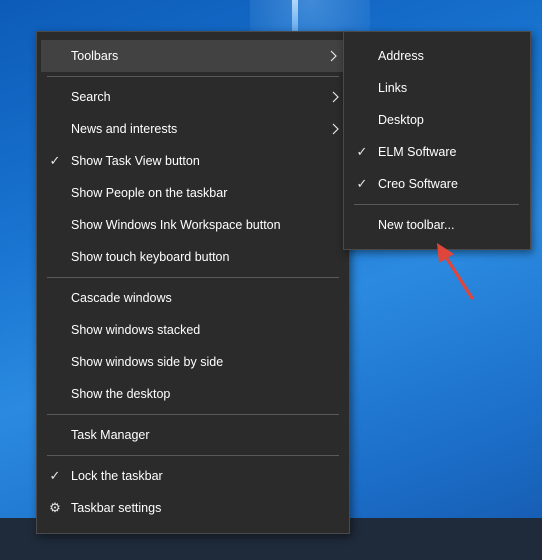 This screenshot has width=542, height=560. Describe the element at coordinates (193, 476) in the screenshot. I see `menu-item-lock-taskbar: ✓ Lock the taskbar` at that location.